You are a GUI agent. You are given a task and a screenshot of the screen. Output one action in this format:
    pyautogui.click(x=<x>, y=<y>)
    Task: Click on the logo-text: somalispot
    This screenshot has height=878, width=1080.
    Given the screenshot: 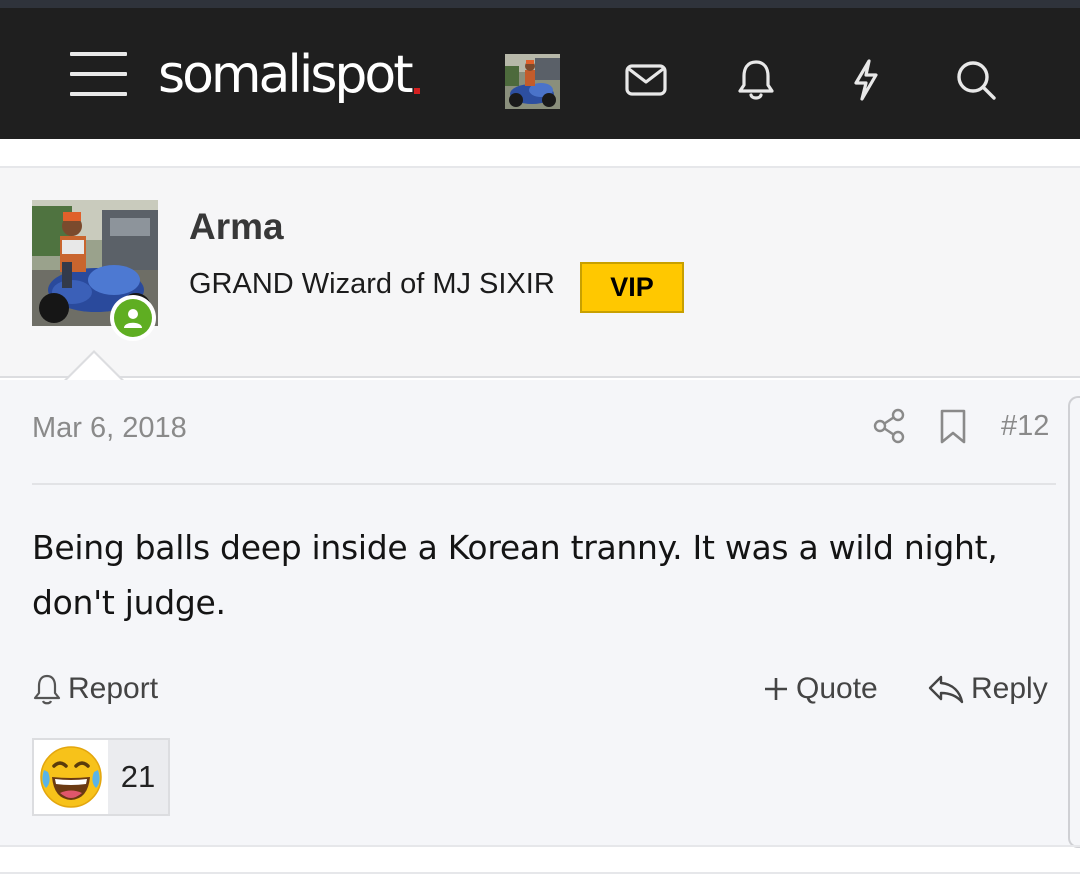 What is the action you would take?
    pyautogui.click(x=286, y=75)
    